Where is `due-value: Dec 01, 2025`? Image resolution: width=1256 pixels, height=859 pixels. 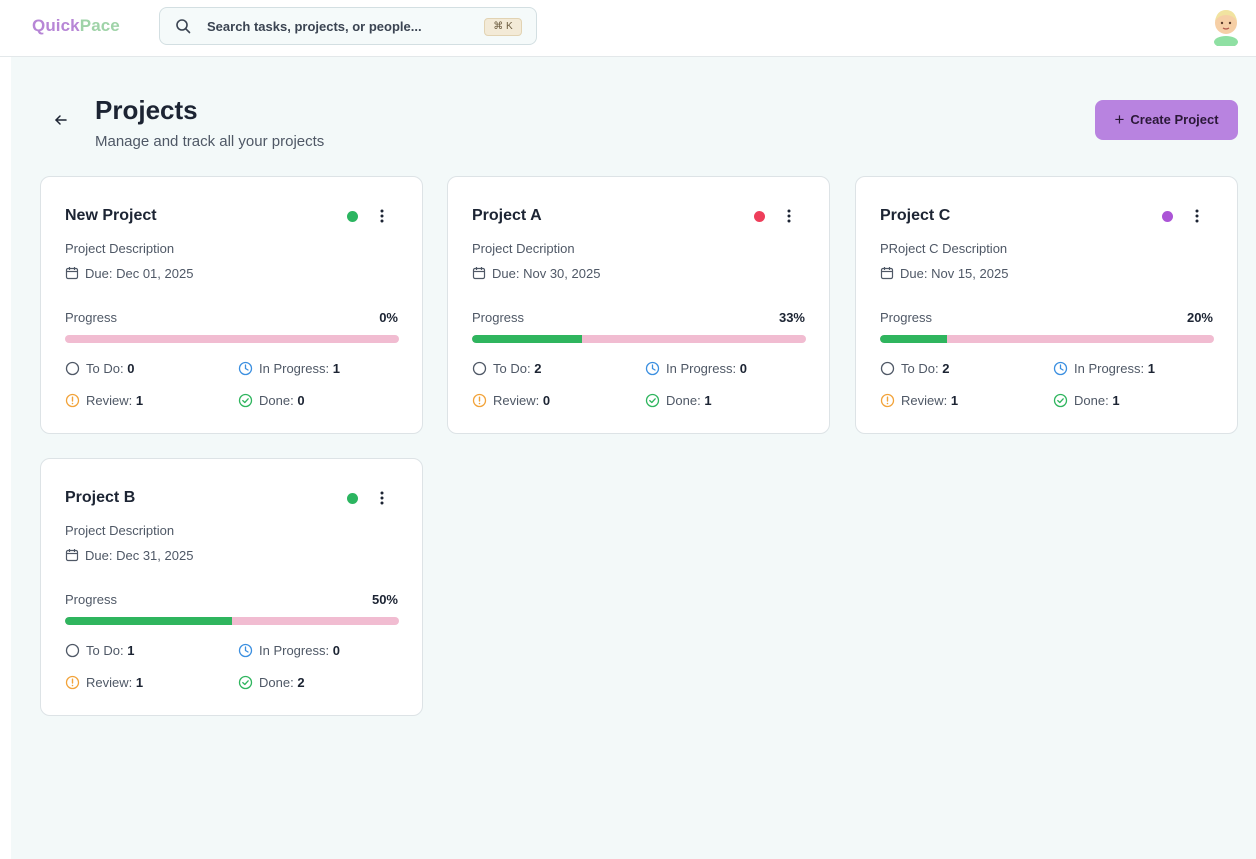 due-value: Dec 01, 2025 is located at coordinates (155, 273).